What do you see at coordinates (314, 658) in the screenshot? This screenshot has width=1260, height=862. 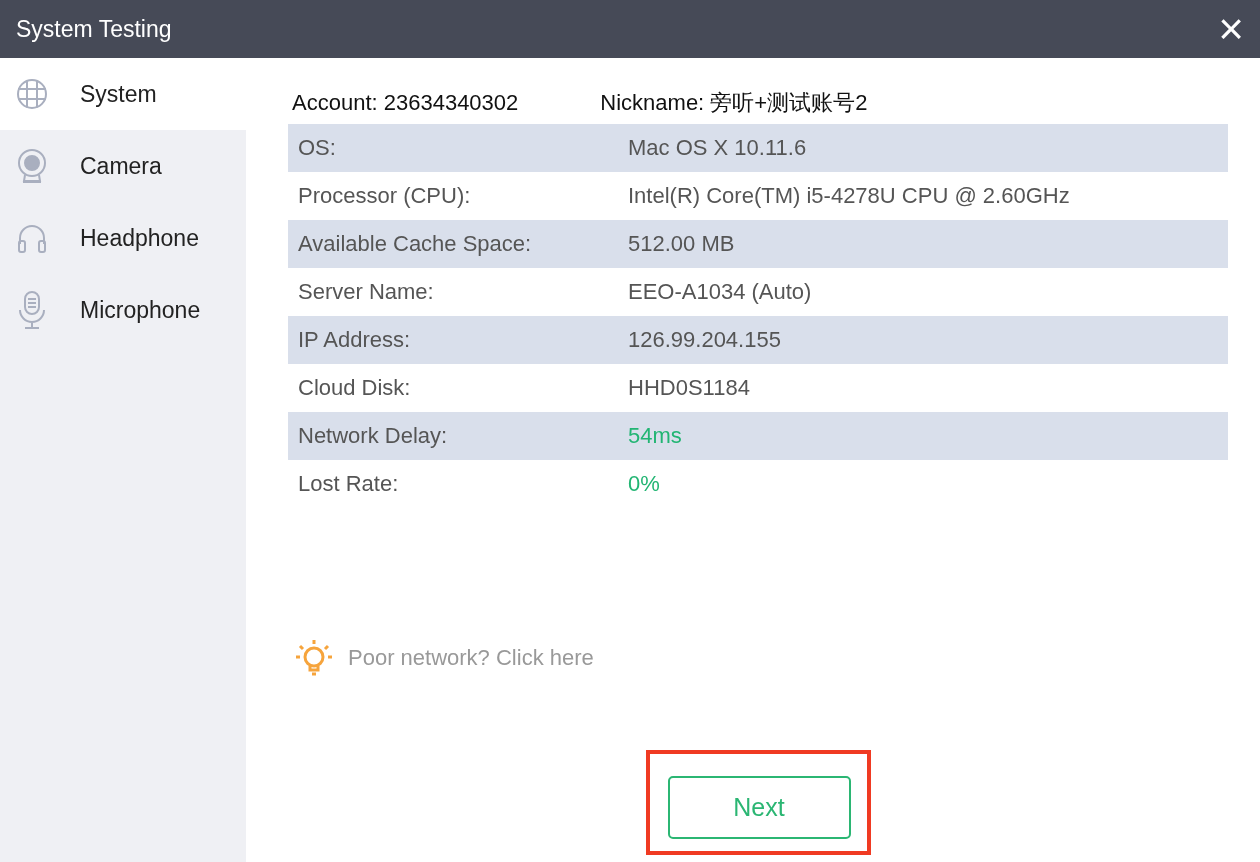 I see `lightbulb-icon` at bounding box center [314, 658].